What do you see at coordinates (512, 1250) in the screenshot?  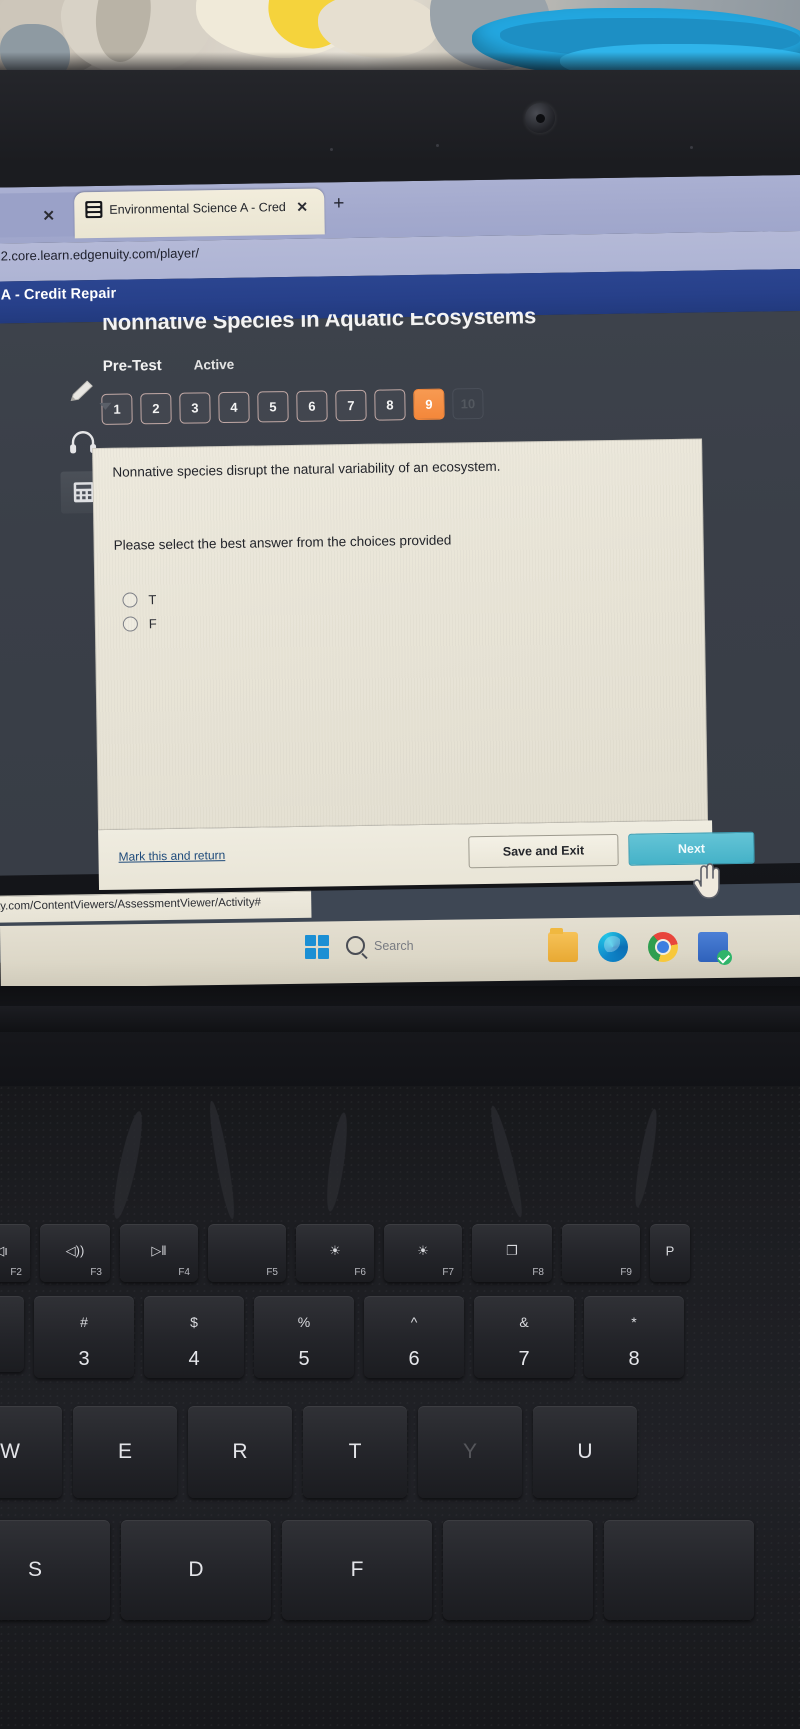 I see `project-display-icon: ❐` at bounding box center [512, 1250].